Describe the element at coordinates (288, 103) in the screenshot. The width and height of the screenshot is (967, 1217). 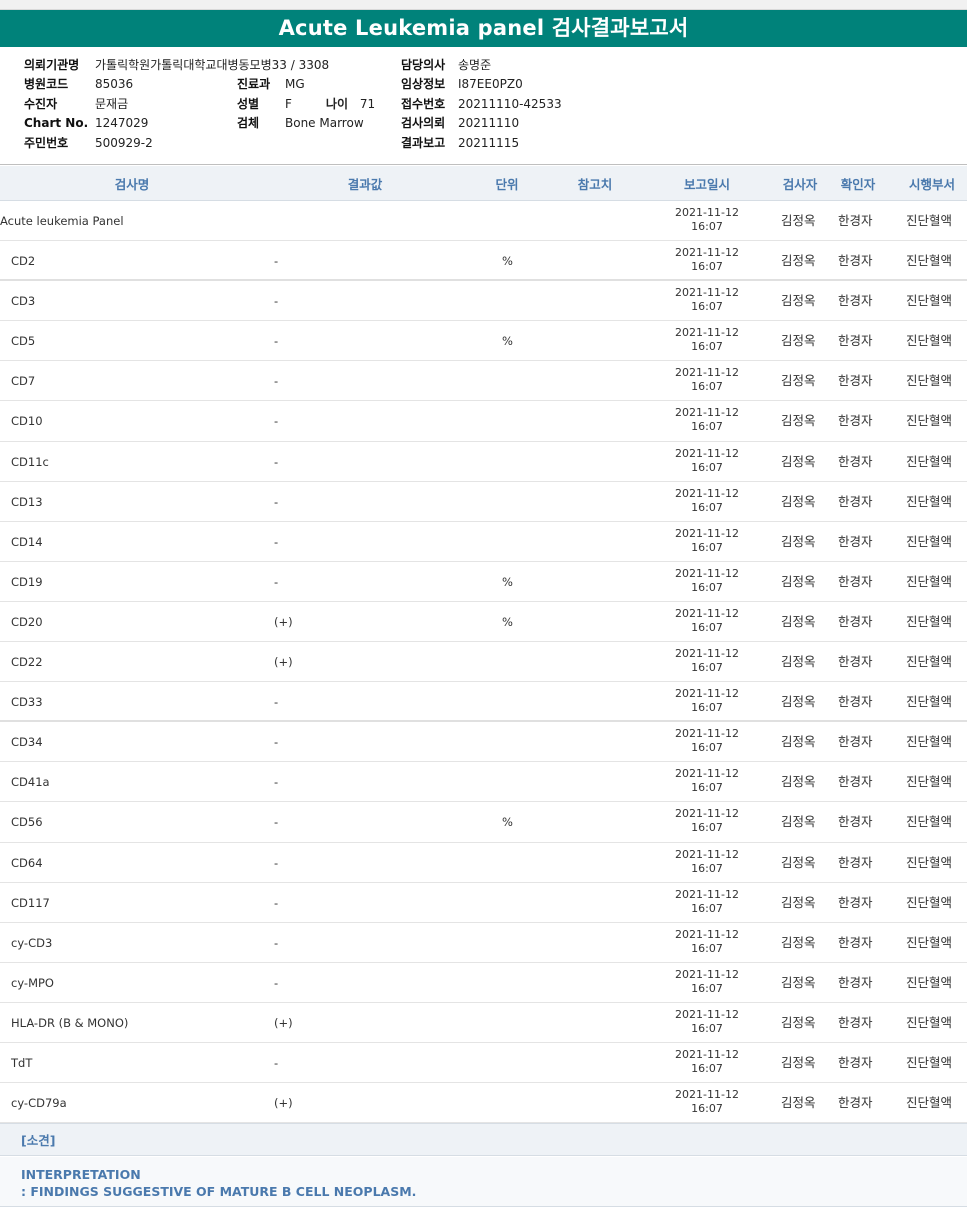
I see `info-value: F` at that location.